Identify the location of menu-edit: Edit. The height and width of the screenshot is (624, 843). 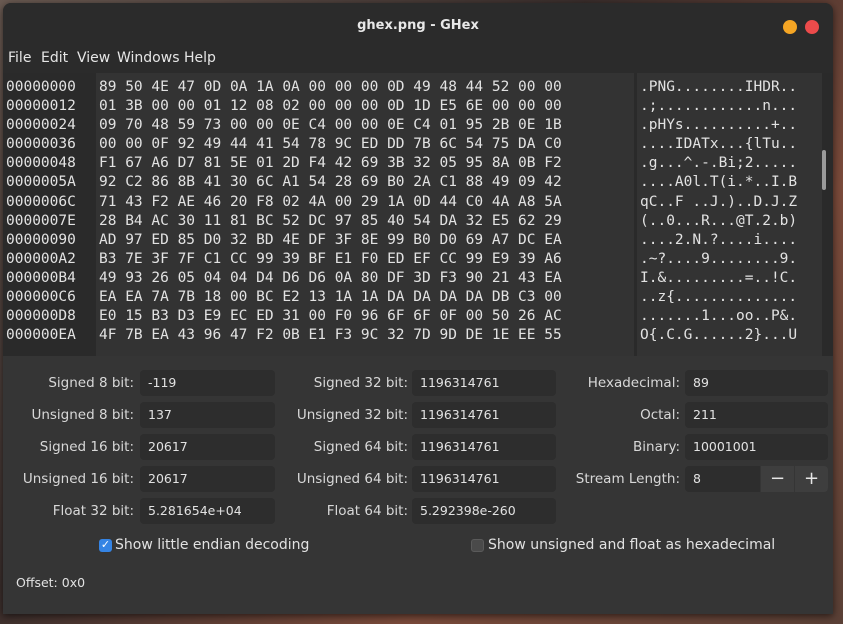
(54, 58).